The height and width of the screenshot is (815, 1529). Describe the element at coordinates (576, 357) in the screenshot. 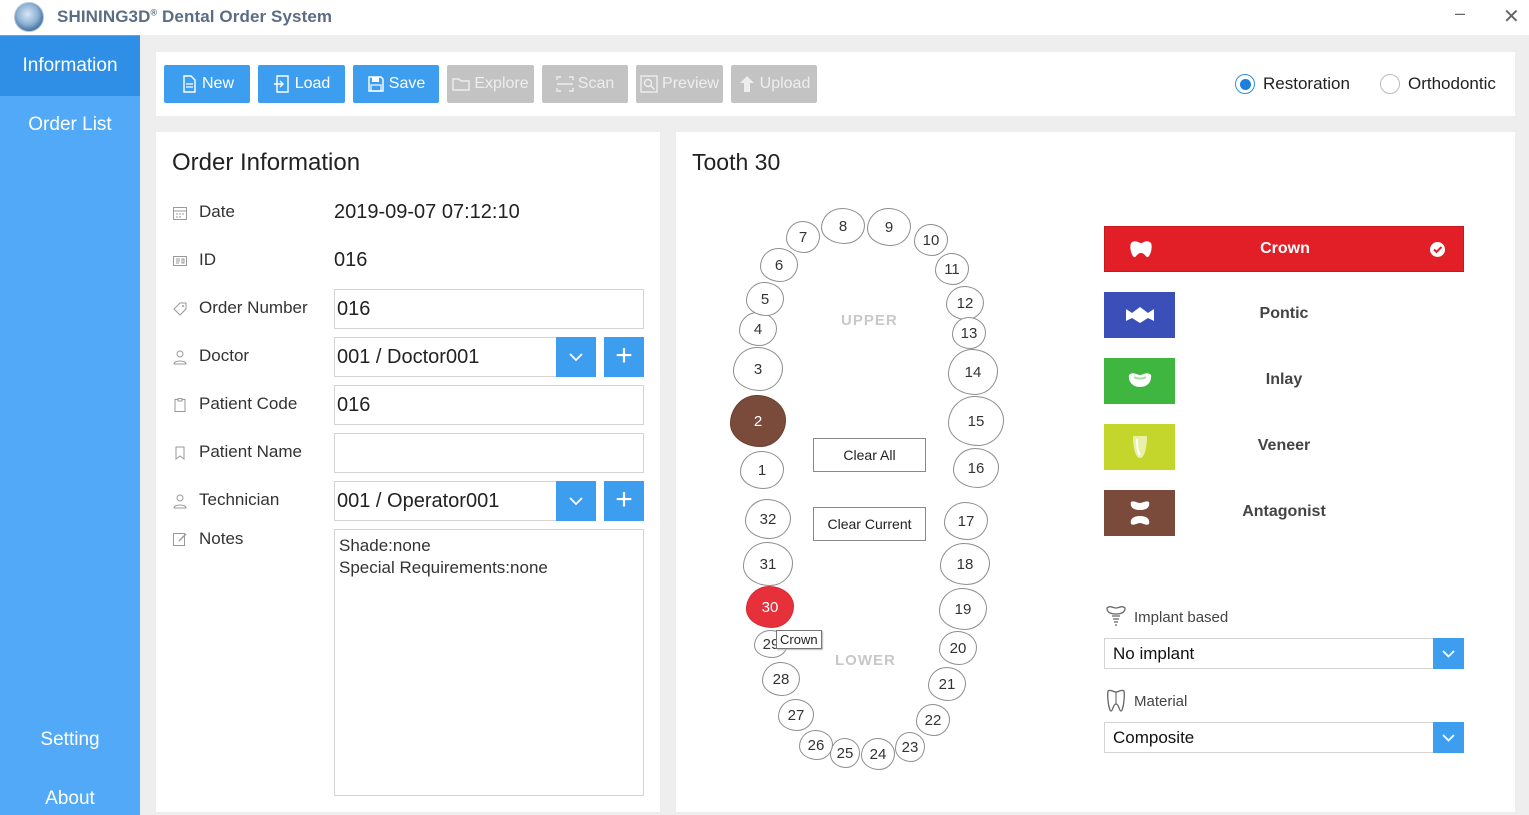

I see `doctor-dropdown-button` at that location.